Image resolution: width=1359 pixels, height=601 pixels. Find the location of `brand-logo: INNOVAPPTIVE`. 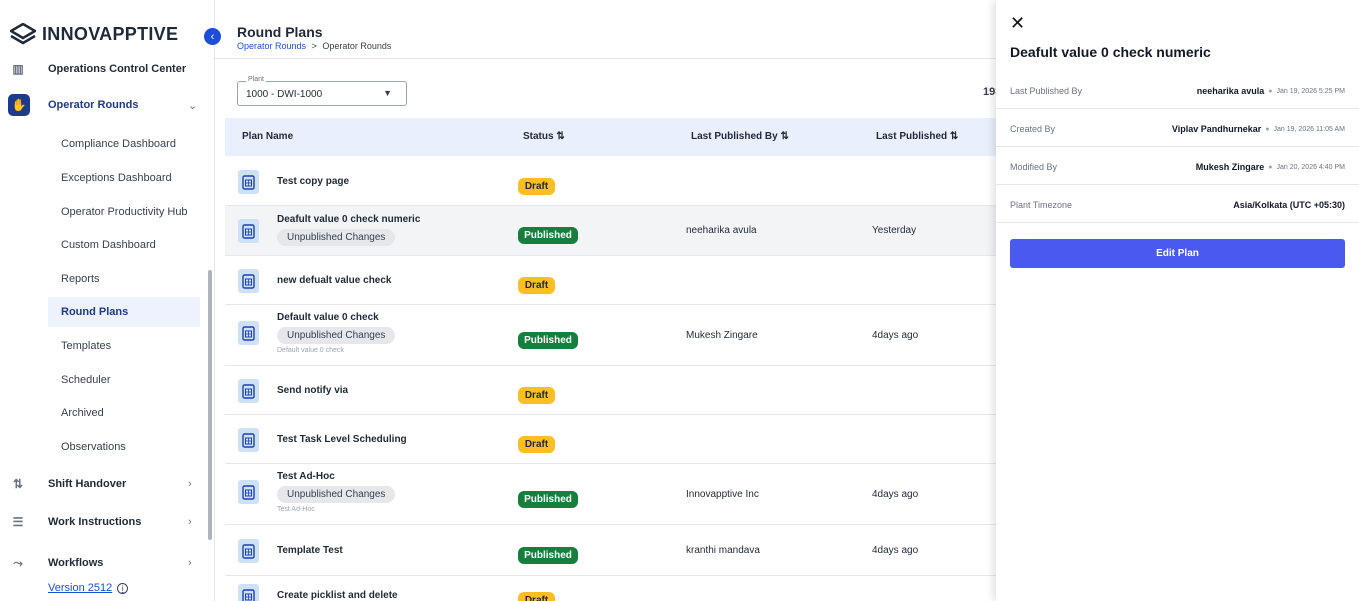

brand-logo: INNOVAPPTIVE is located at coordinates (94, 34).